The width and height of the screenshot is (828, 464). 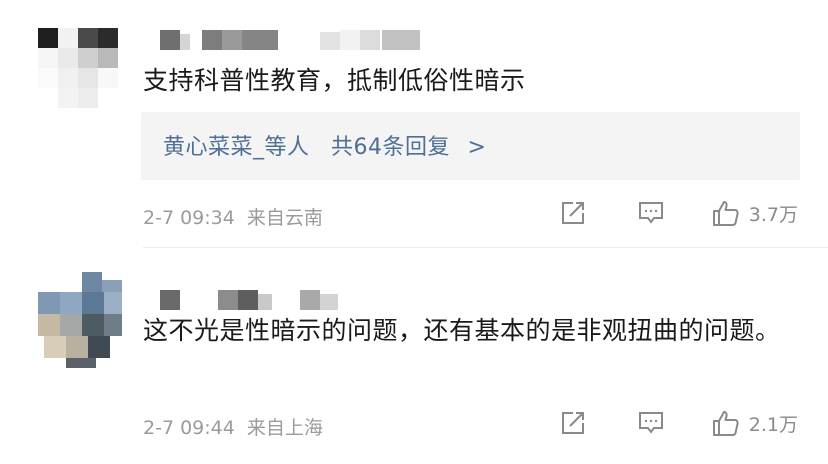 What do you see at coordinates (678, 423) in the screenshot?
I see `comment-actions: 2.1万` at bounding box center [678, 423].